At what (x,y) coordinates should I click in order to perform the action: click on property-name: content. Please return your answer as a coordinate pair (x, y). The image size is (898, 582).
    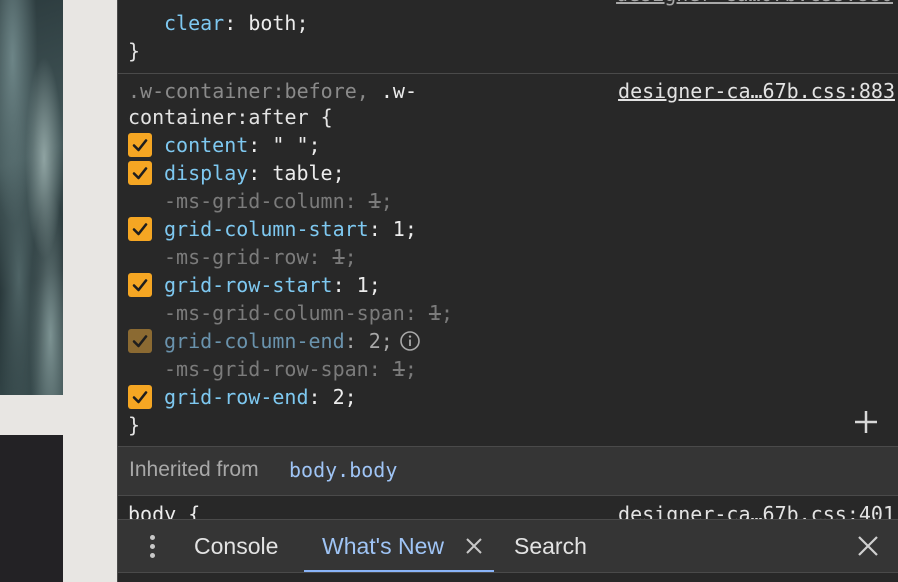
    Looking at the image, I should click on (206, 145).